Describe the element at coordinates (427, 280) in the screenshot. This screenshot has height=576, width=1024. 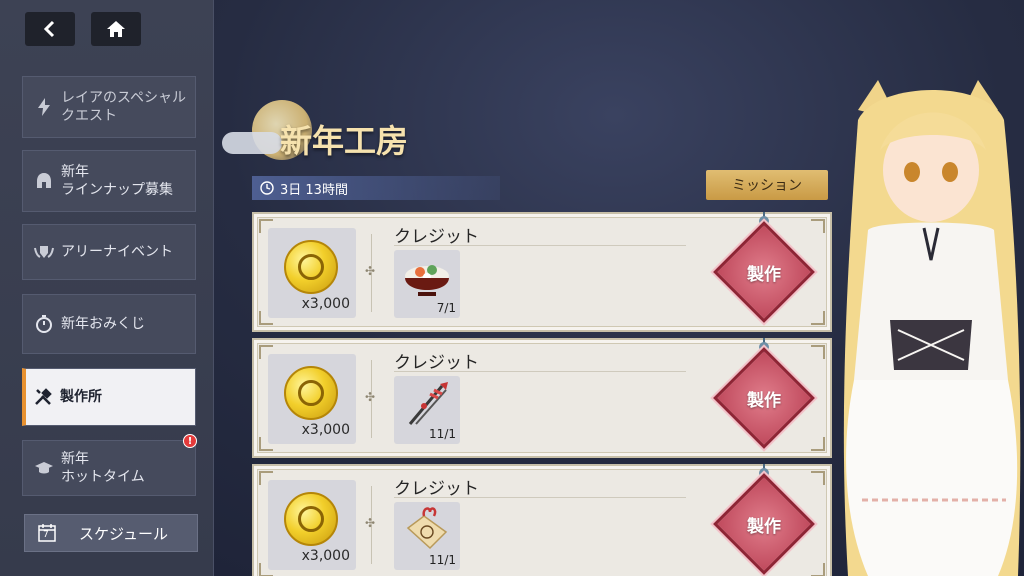
I see `ozoni-bowl-icon` at that location.